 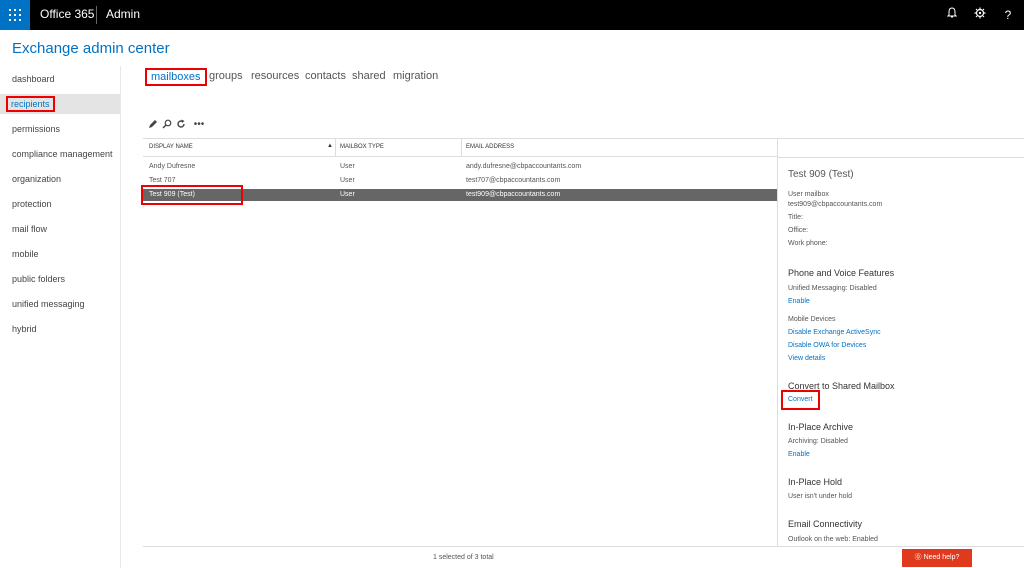 What do you see at coordinates (800, 400) in the screenshot?
I see `convert-highlight-box` at bounding box center [800, 400].